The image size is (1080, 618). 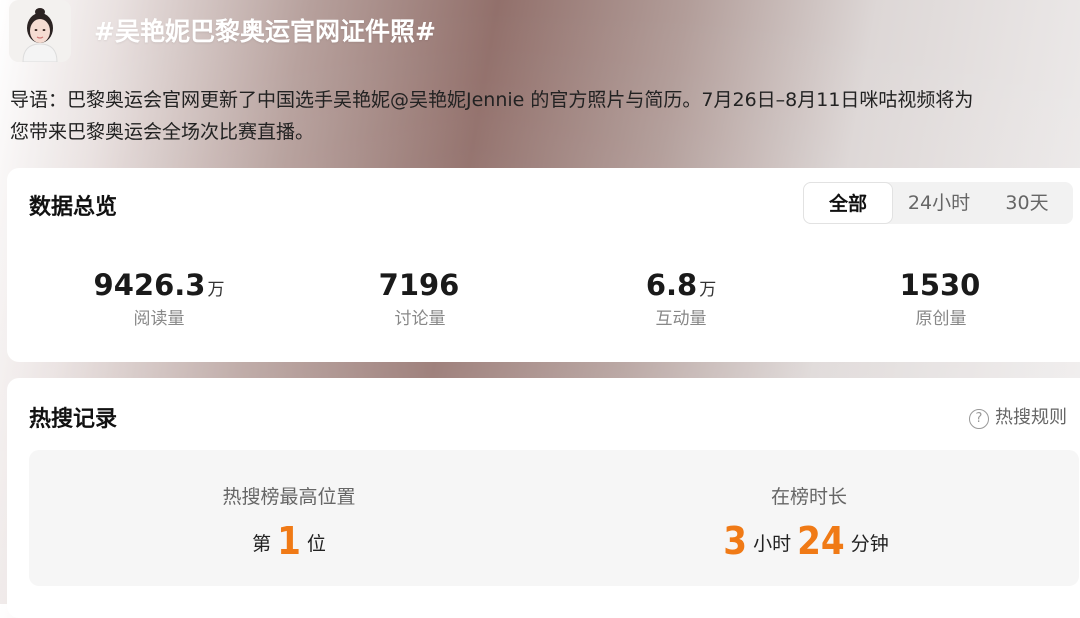 I want to click on duration-hours: 3, so click(x=735, y=541).